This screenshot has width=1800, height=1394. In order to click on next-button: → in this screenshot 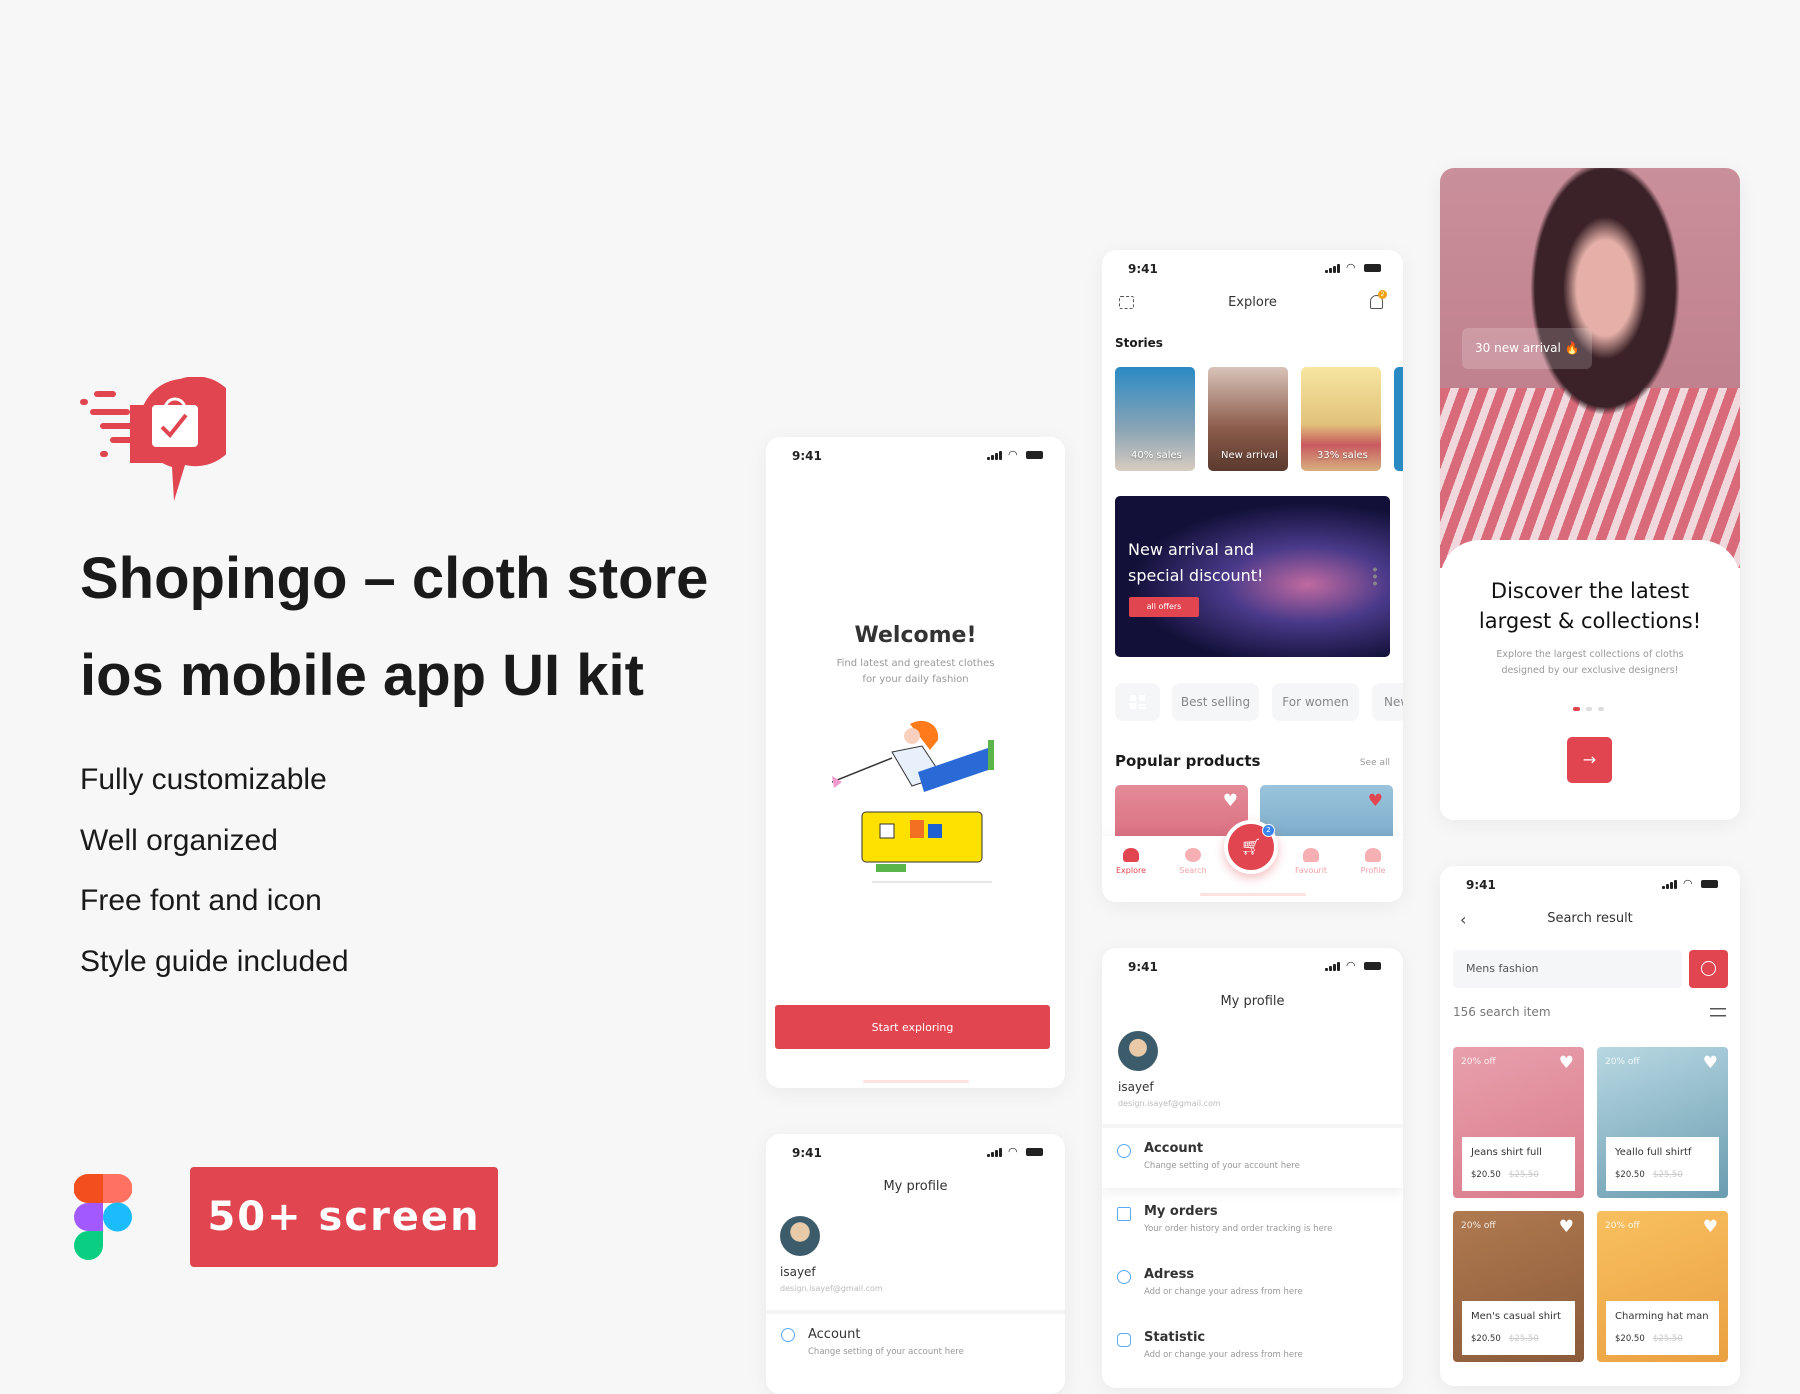, I will do `click(1589, 760)`.